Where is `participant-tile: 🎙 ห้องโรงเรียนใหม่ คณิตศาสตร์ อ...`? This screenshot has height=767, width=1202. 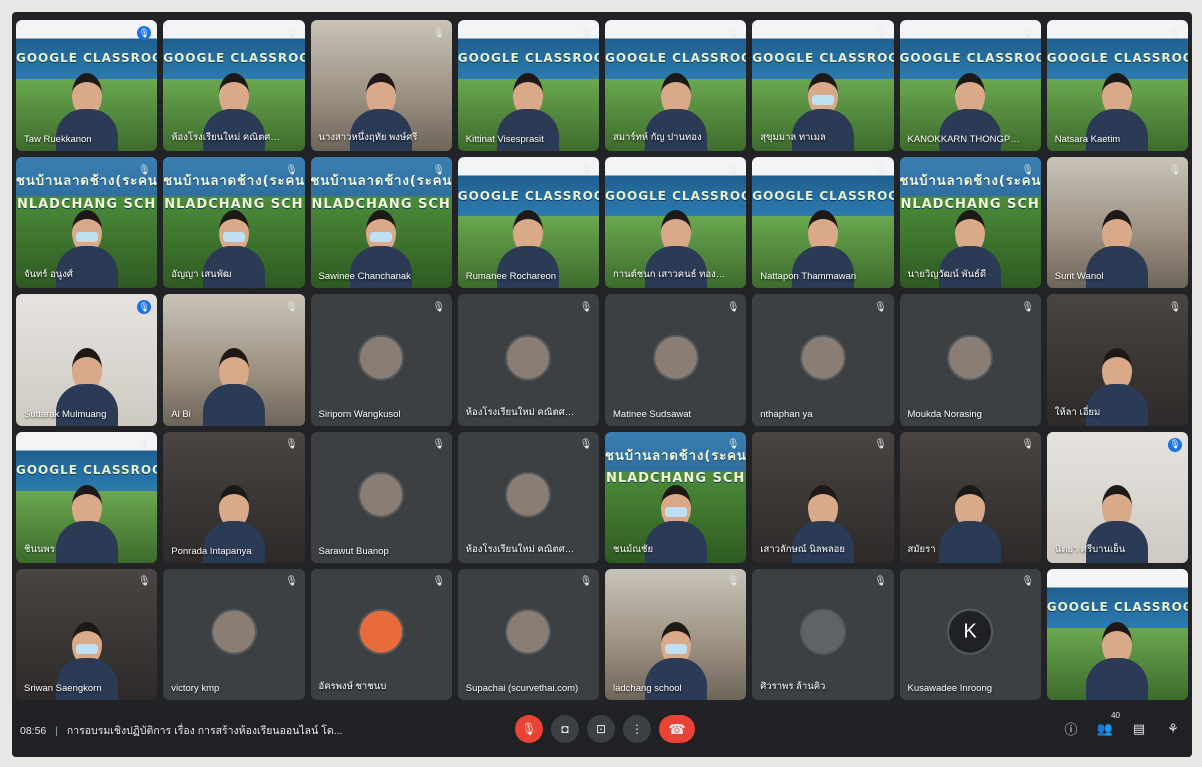
participant-tile: 🎙 ห้องโรงเรียนใหม่ คณิตศาสตร์ อ... is located at coordinates (528, 497).